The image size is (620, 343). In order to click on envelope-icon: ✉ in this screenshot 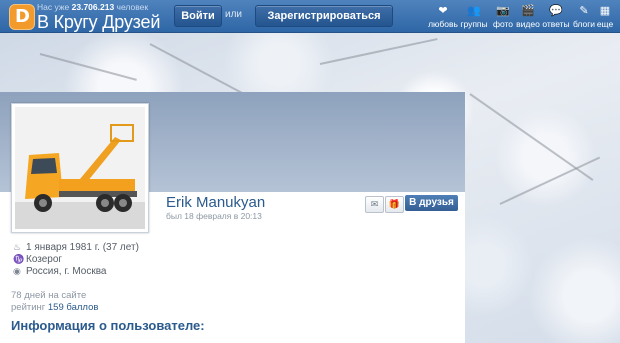, I will do `click(374, 204)`.